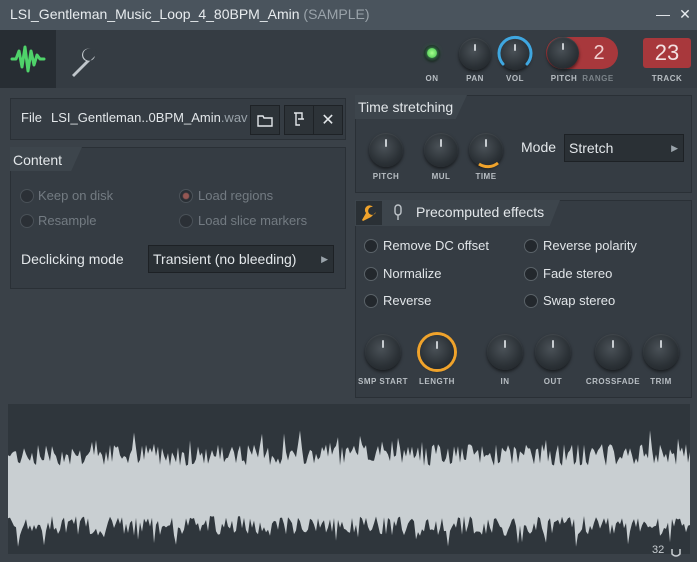 This screenshot has height=562, width=697. What do you see at coordinates (661, 352) in the screenshot?
I see `trim-knob` at bounding box center [661, 352].